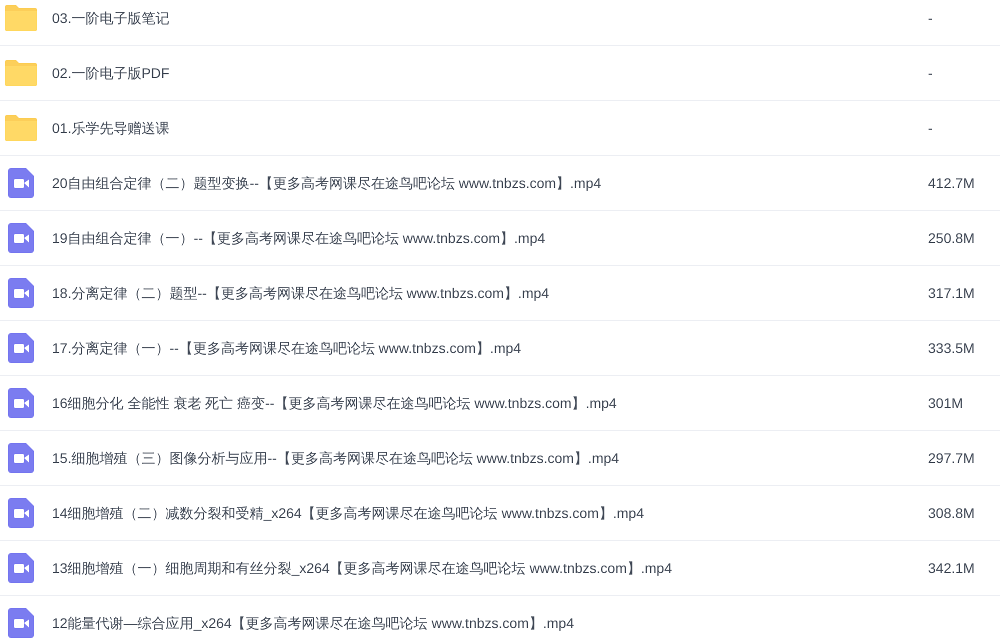 The height and width of the screenshot is (639, 1000). Describe the element at coordinates (951, 348) in the screenshot. I see `file-size: 333.5M` at that location.